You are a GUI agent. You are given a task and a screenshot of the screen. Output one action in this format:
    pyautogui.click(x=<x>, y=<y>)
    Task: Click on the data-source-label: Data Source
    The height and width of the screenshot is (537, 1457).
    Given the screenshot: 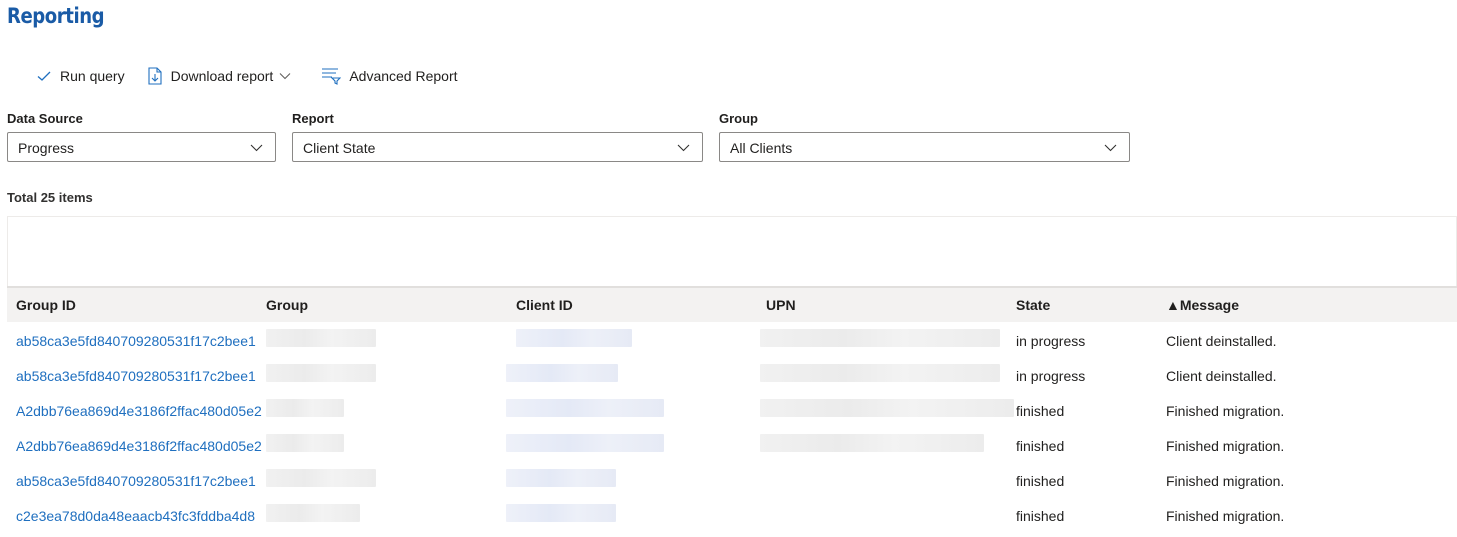 What is the action you would take?
    pyautogui.click(x=45, y=118)
    